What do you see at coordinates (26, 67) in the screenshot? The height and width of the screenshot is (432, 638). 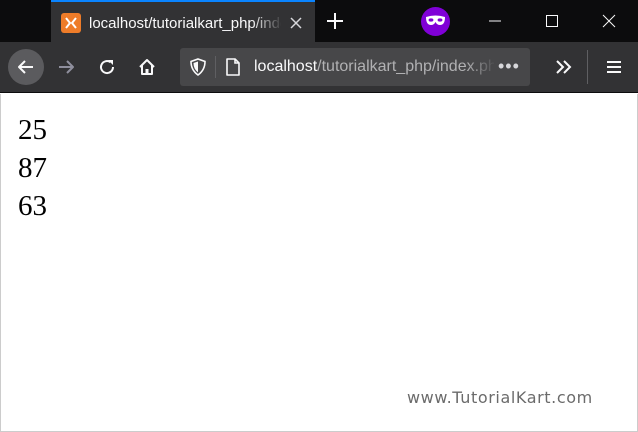 I see `back-arrow-icon` at bounding box center [26, 67].